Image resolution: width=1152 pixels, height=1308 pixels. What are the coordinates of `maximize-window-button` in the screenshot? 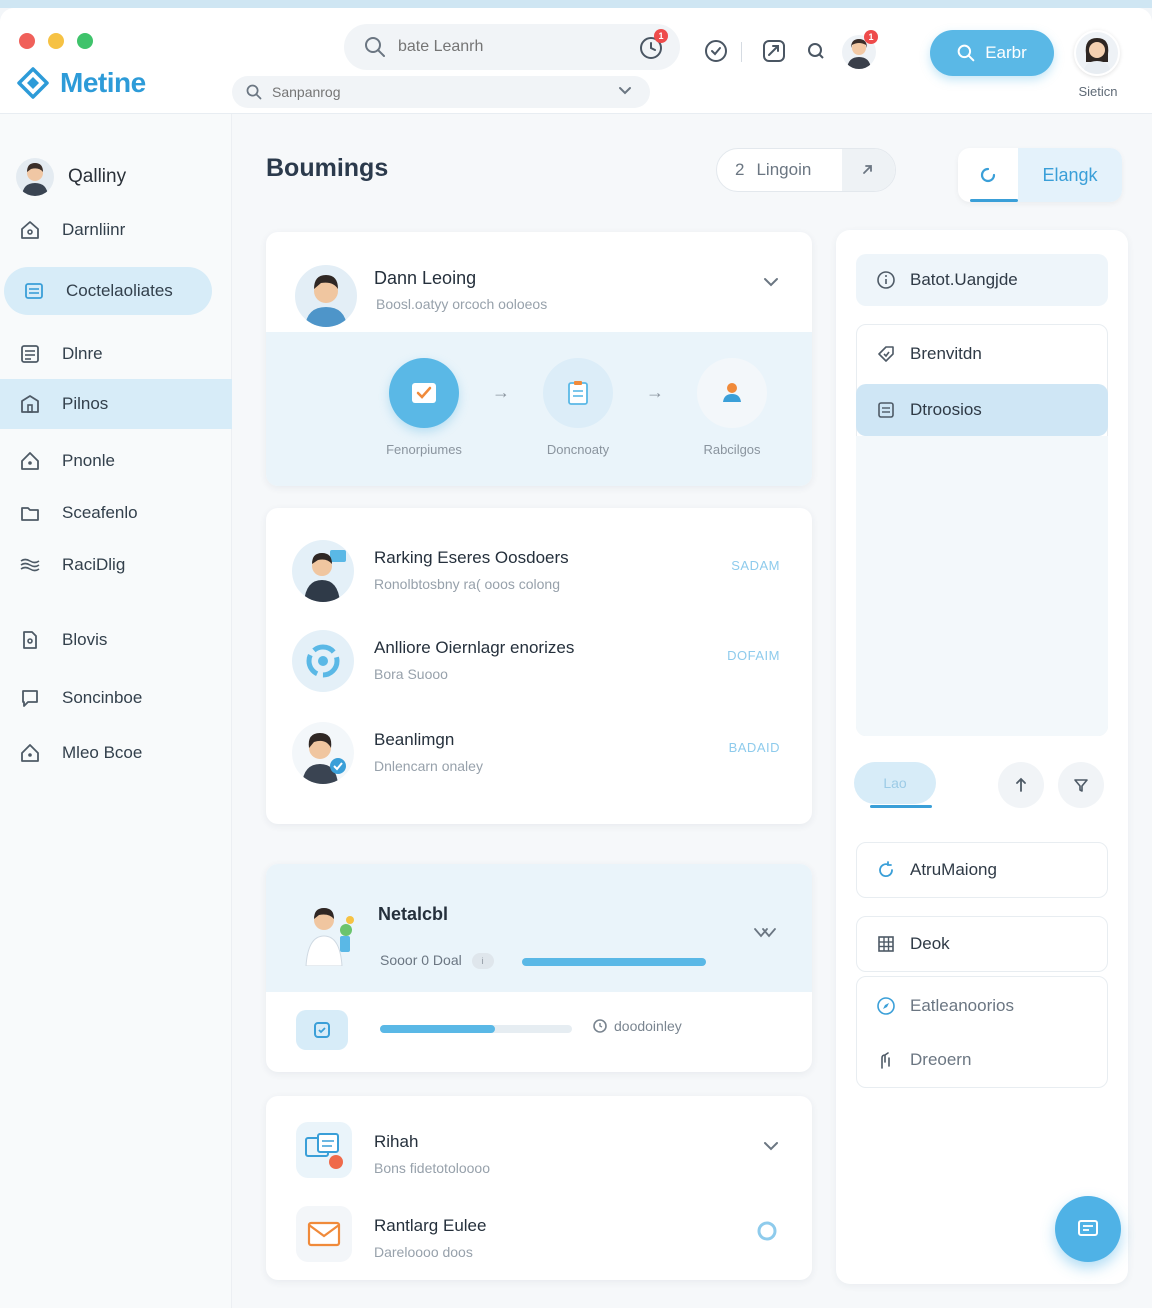 It's located at (85, 41).